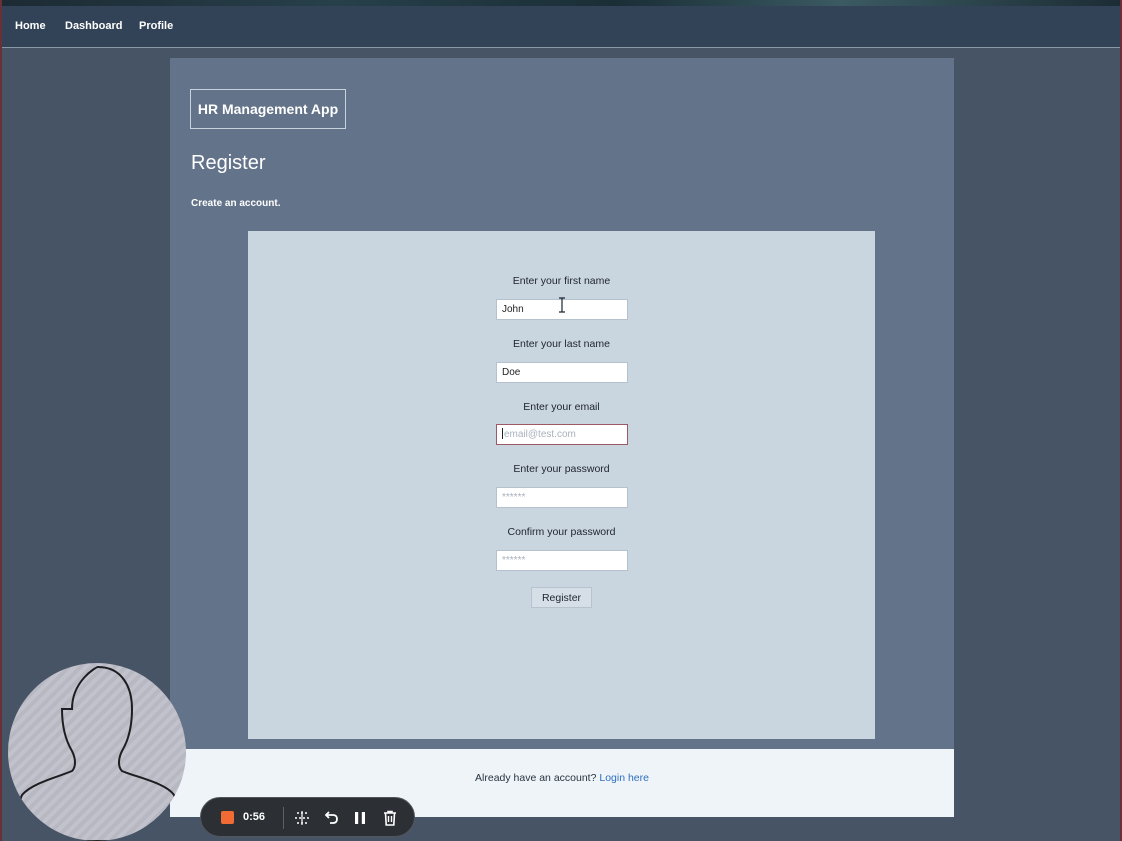 Image resolution: width=1122 pixels, height=841 pixels. What do you see at coordinates (236, 203) in the screenshot?
I see `page-subtitle: Create an account.` at bounding box center [236, 203].